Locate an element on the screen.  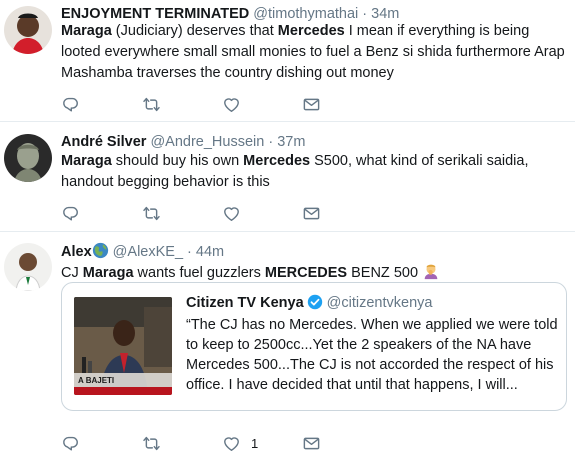
display-name: Alex is located at coordinates (76, 252).